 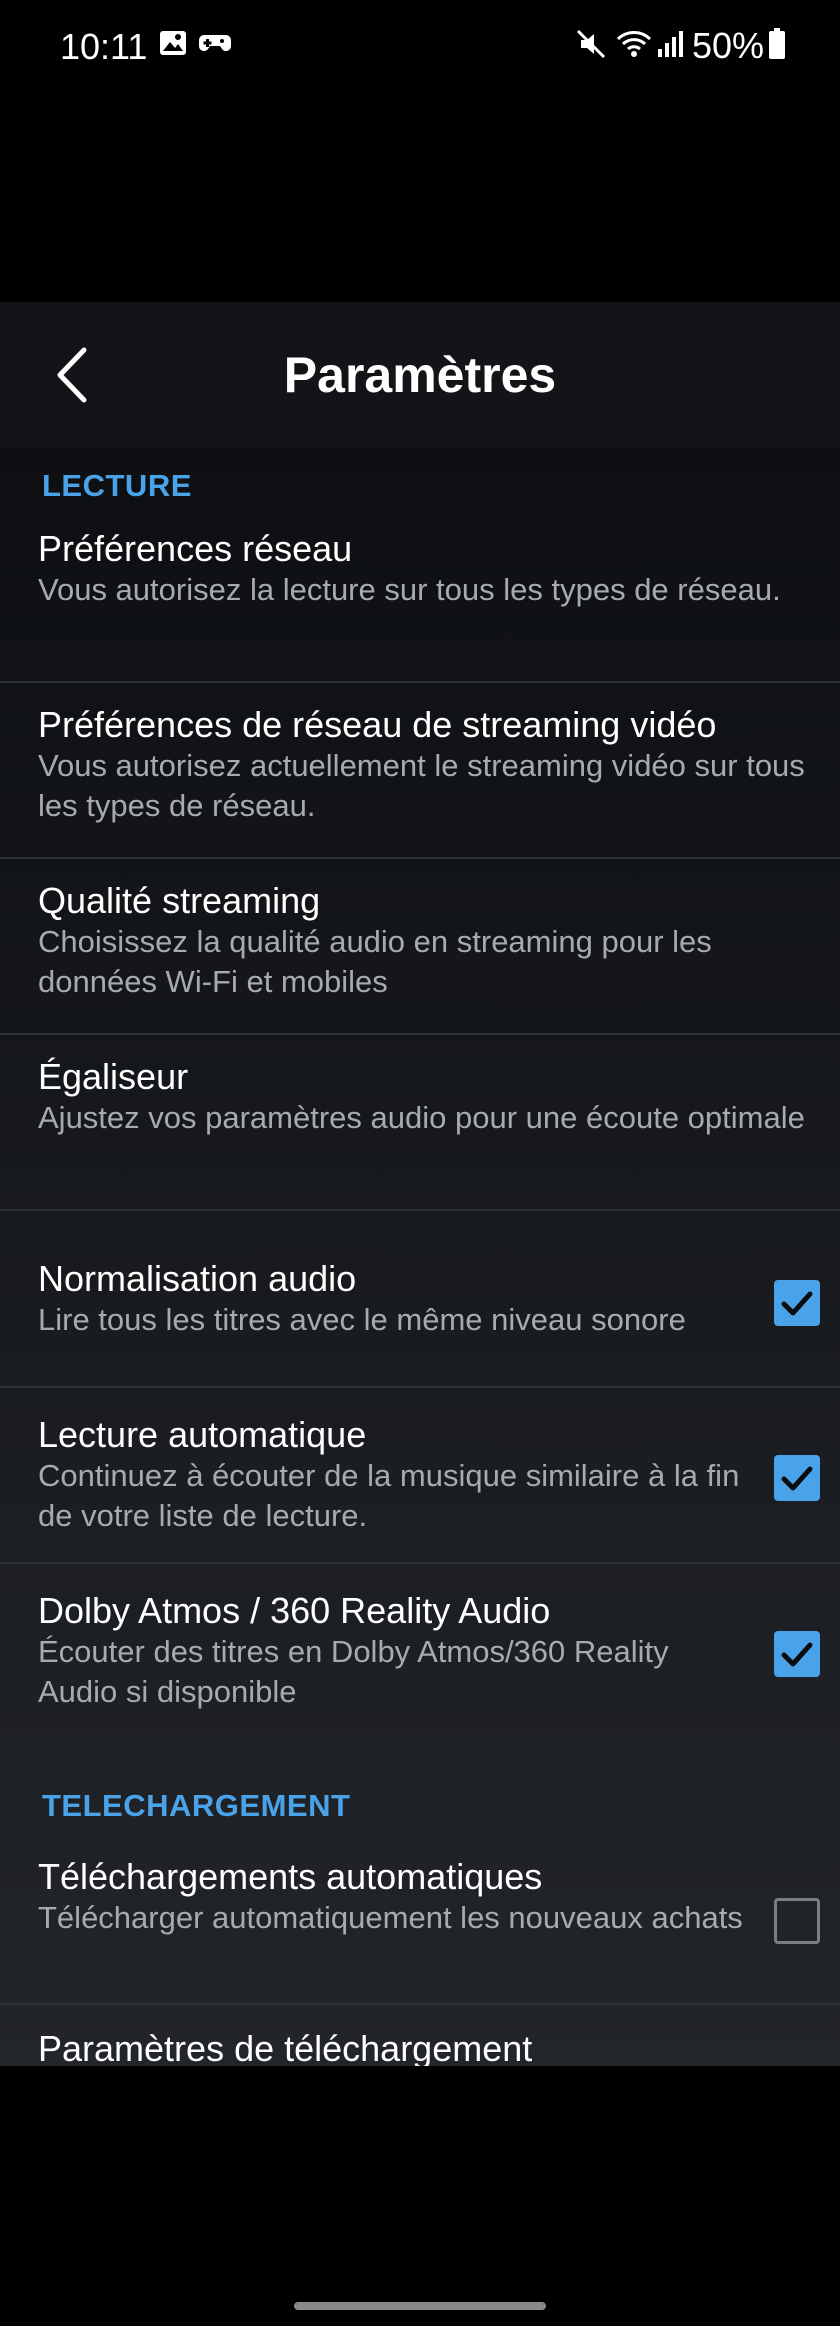 I want to click on battery-icon, so click(x=777, y=46).